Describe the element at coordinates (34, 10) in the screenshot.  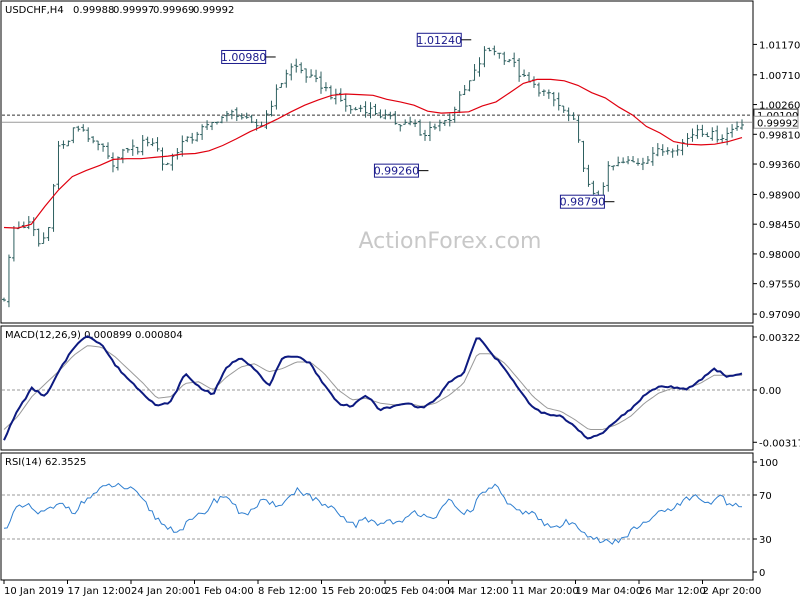
I see `price-symbol: USDCHF,H4` at that location.